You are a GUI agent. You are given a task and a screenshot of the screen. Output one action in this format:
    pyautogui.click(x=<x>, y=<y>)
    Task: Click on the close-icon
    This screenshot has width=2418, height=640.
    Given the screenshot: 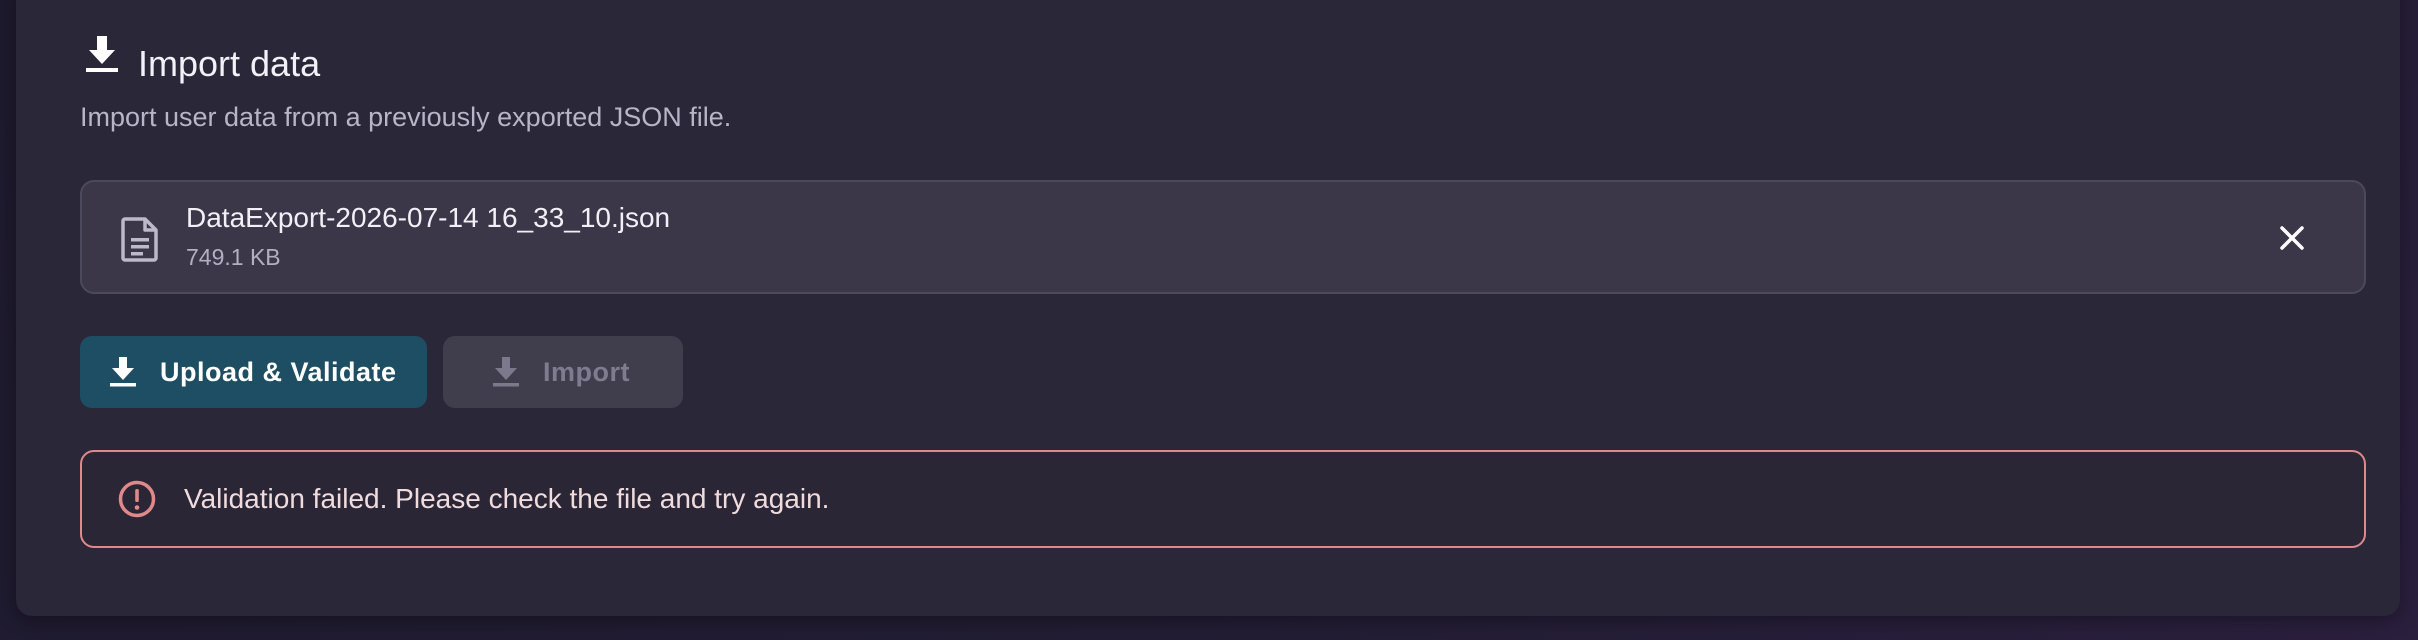 What is the action you would take?
    pyautogui.click(x=2292, y=238)
    